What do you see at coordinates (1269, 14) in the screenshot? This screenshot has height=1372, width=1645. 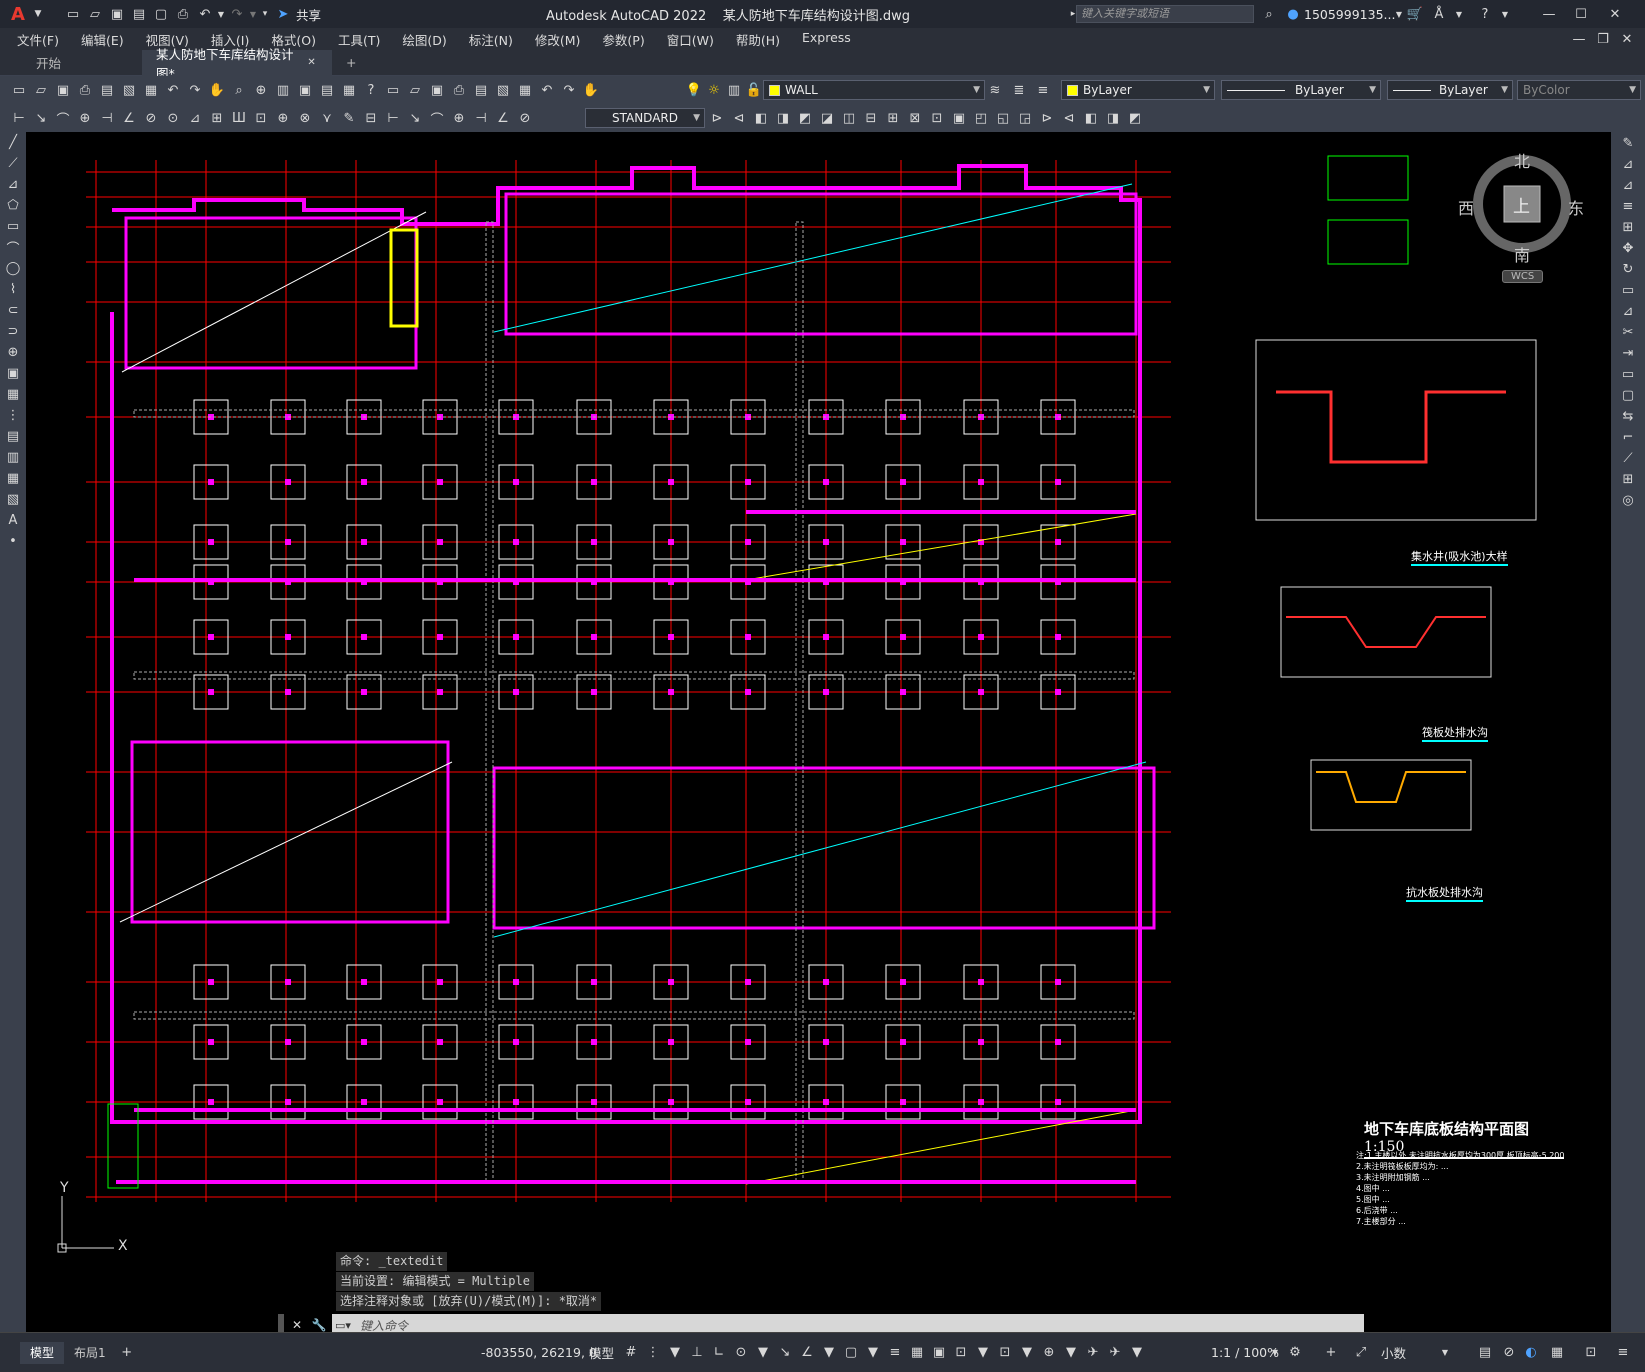 I see `search-icon: ⌕` at bounding box center [1269, 14].